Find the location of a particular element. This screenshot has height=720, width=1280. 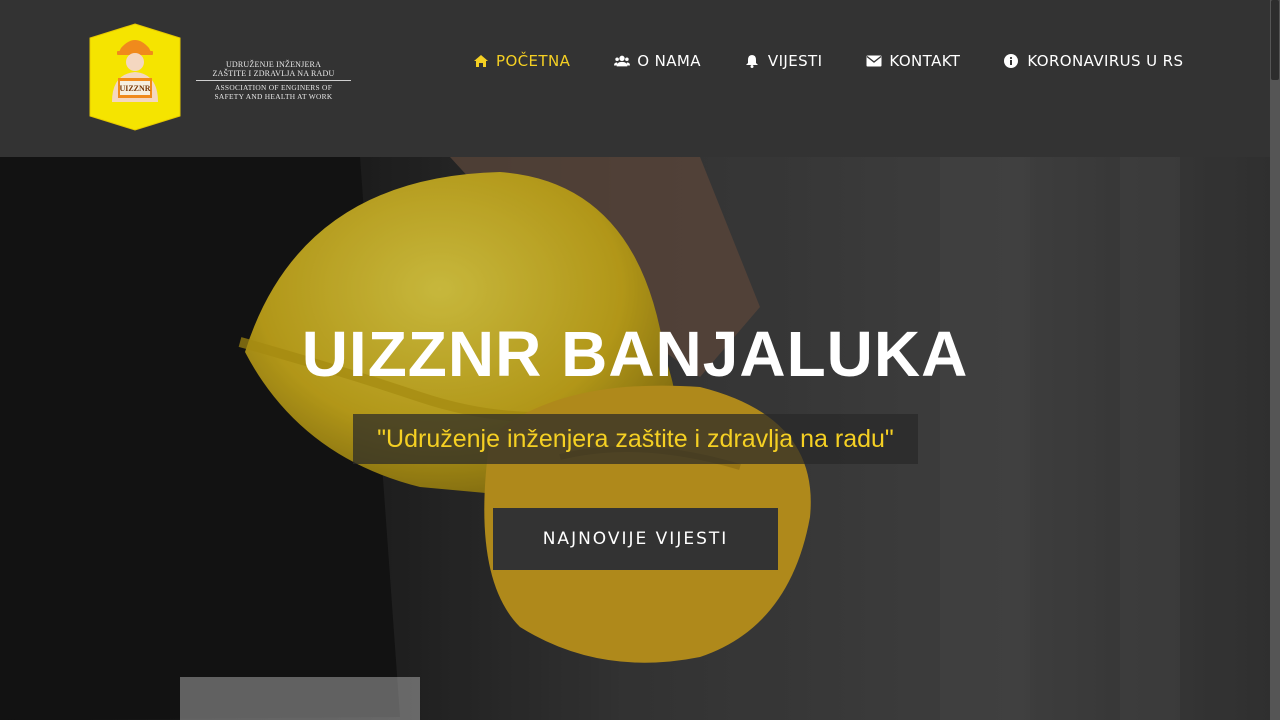

nav-item-o-nama: O NAMA is located at coordinates (657, 61).